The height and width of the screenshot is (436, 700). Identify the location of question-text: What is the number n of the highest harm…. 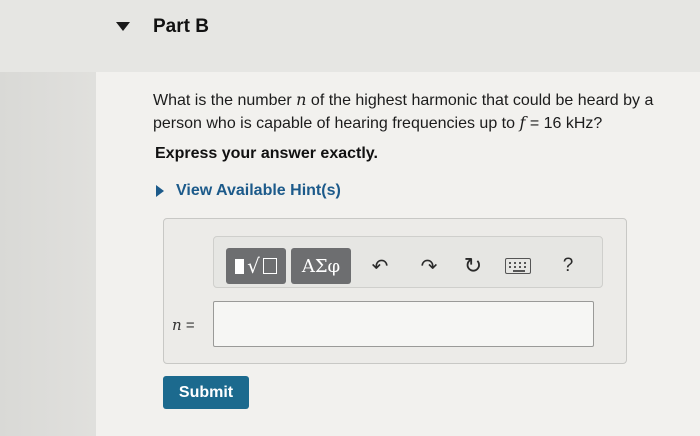
(423, 112).